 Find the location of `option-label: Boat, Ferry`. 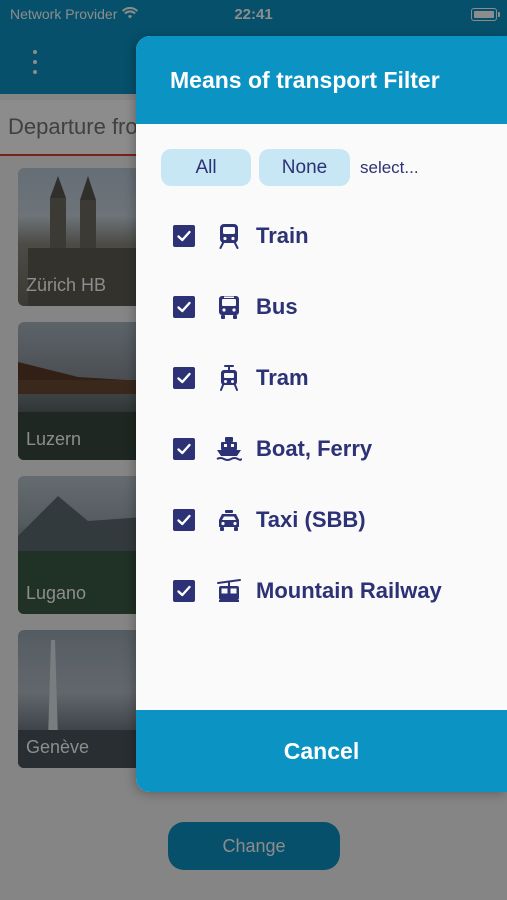

option-label: Boat, Ferry is located at coordinates (314, 448).